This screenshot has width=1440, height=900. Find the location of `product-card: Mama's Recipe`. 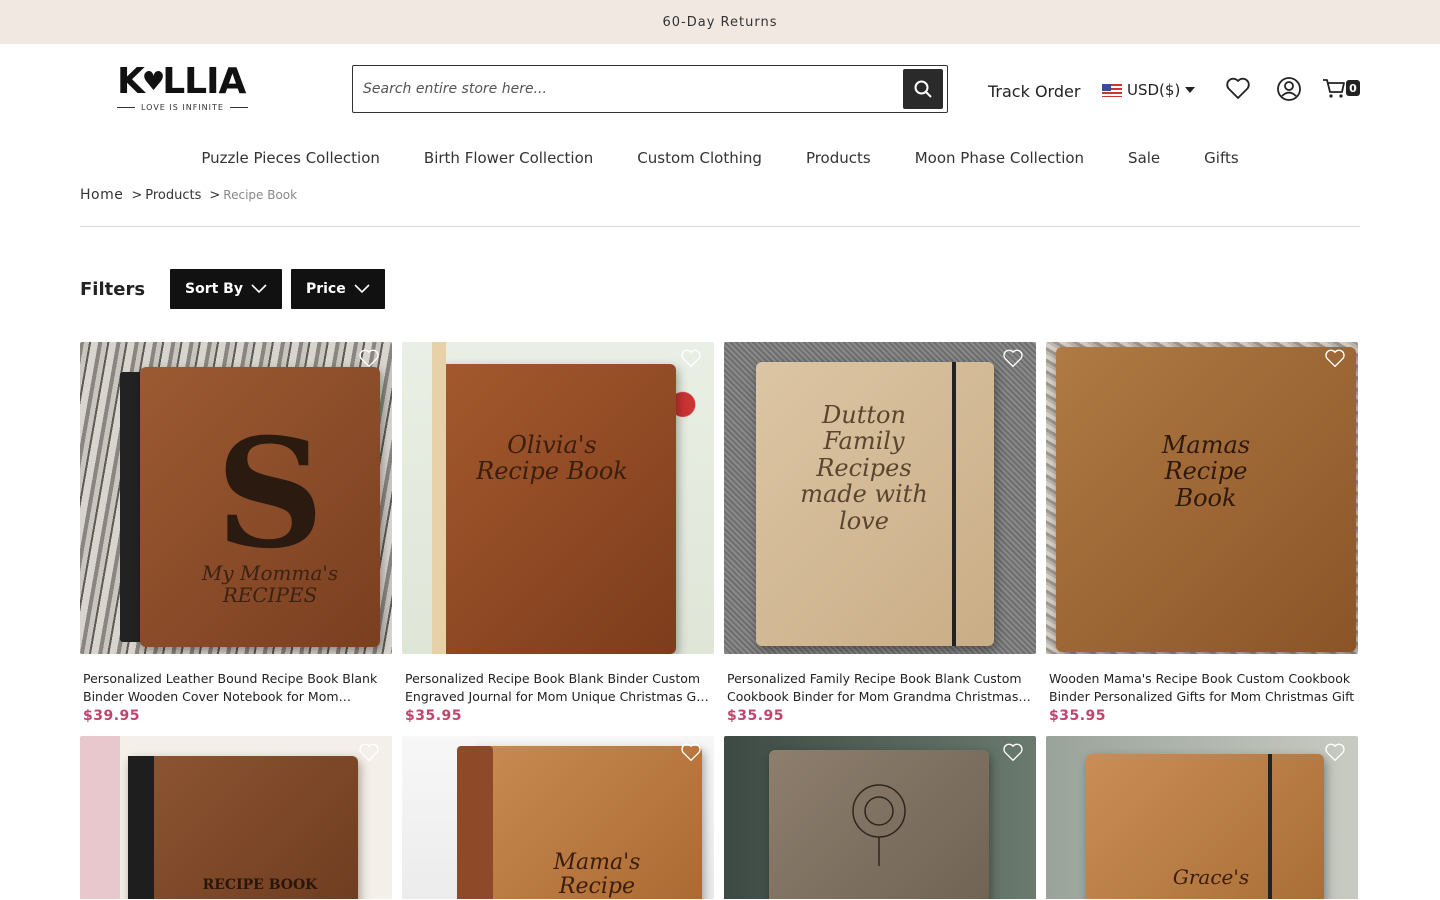

product-card: Mama's Recipe is located at coordinates (558, 817).